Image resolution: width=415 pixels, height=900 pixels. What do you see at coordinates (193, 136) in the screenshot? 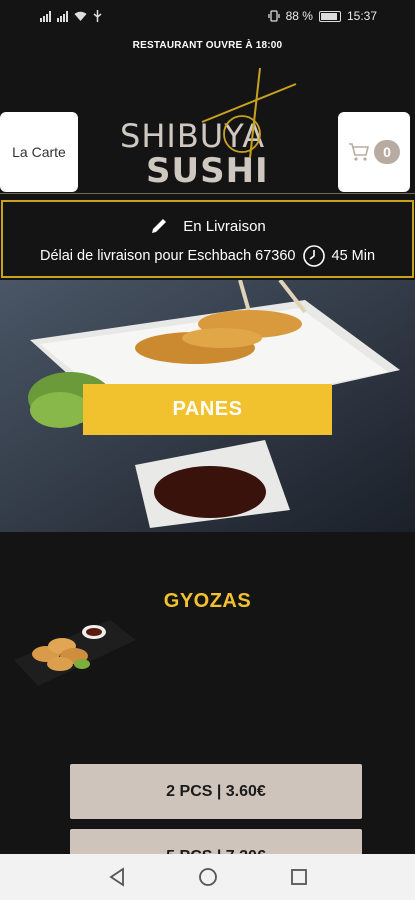
I see `logo-text-shibuya: SHIBUYA` at bounding box center [193, 136].